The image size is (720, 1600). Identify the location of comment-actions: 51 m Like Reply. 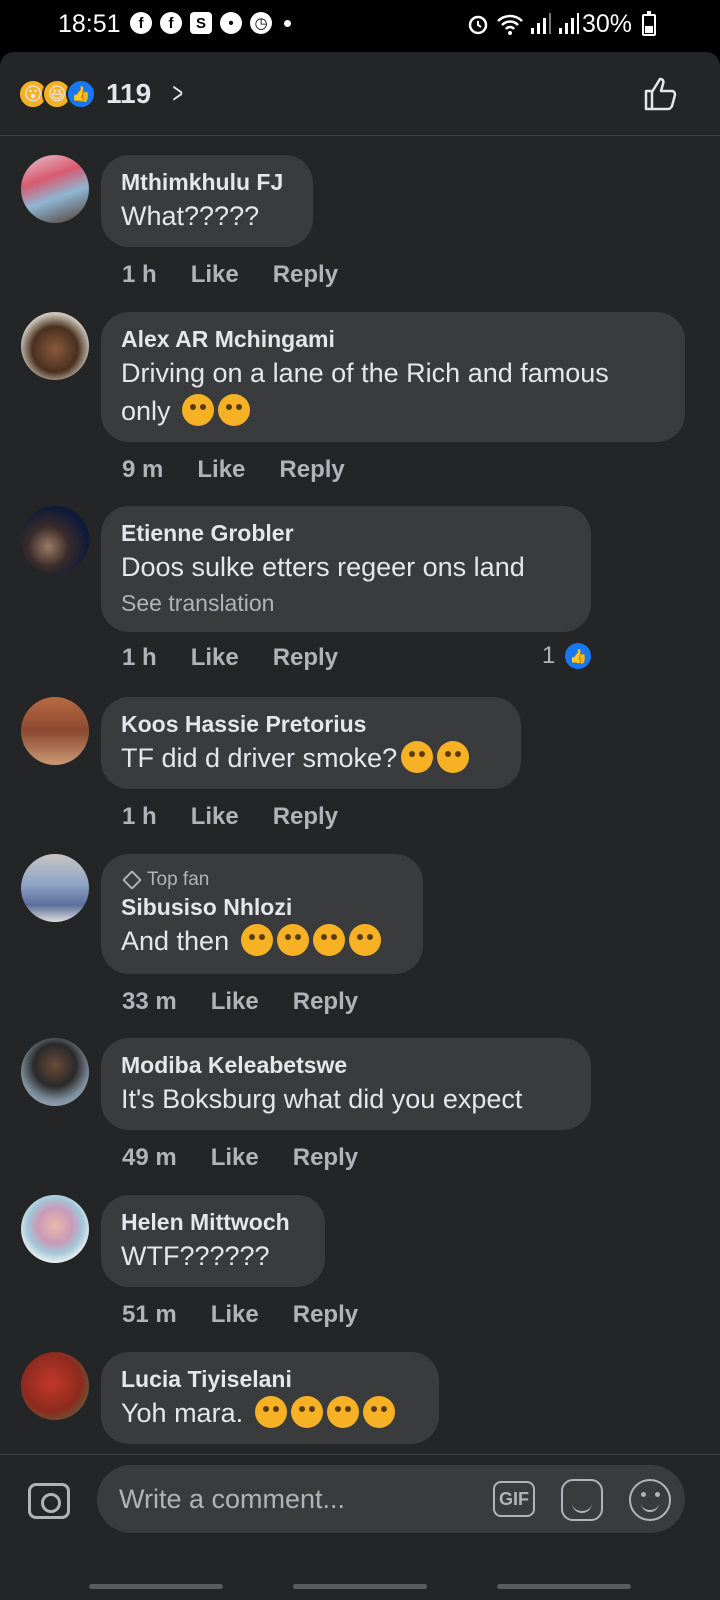
(240, 1315).